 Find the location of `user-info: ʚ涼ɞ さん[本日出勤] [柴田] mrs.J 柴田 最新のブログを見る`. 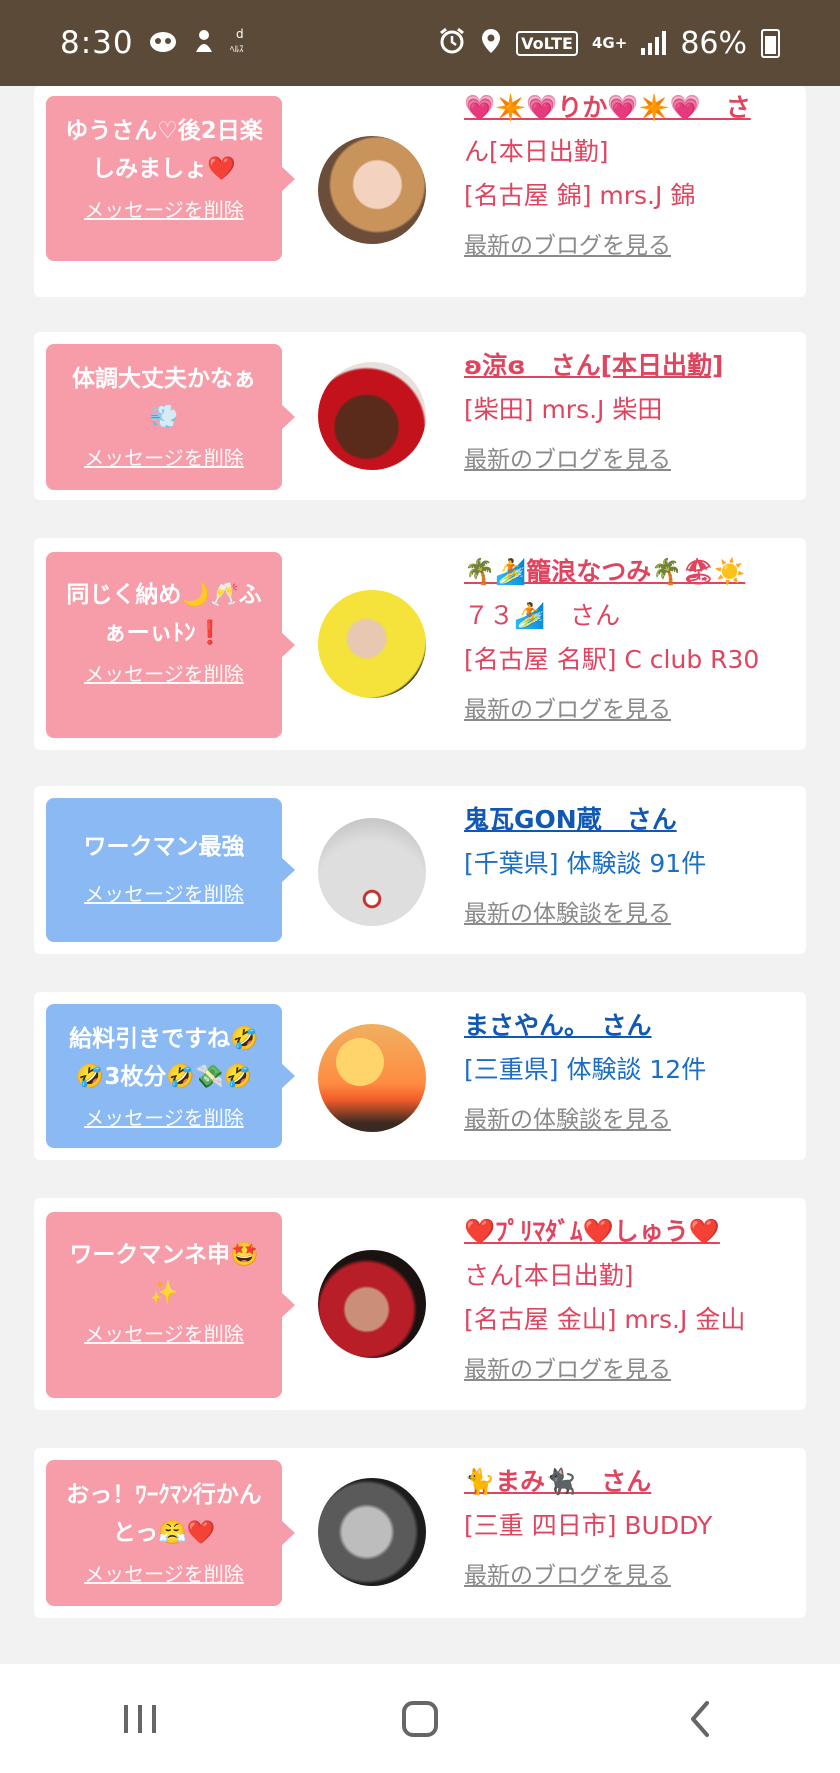

user-info: ʚ涼ɞ さん[本日出勤] [柴田] mrs.J 柴田 最新のブログを見る is located at coordinates (629, 411).